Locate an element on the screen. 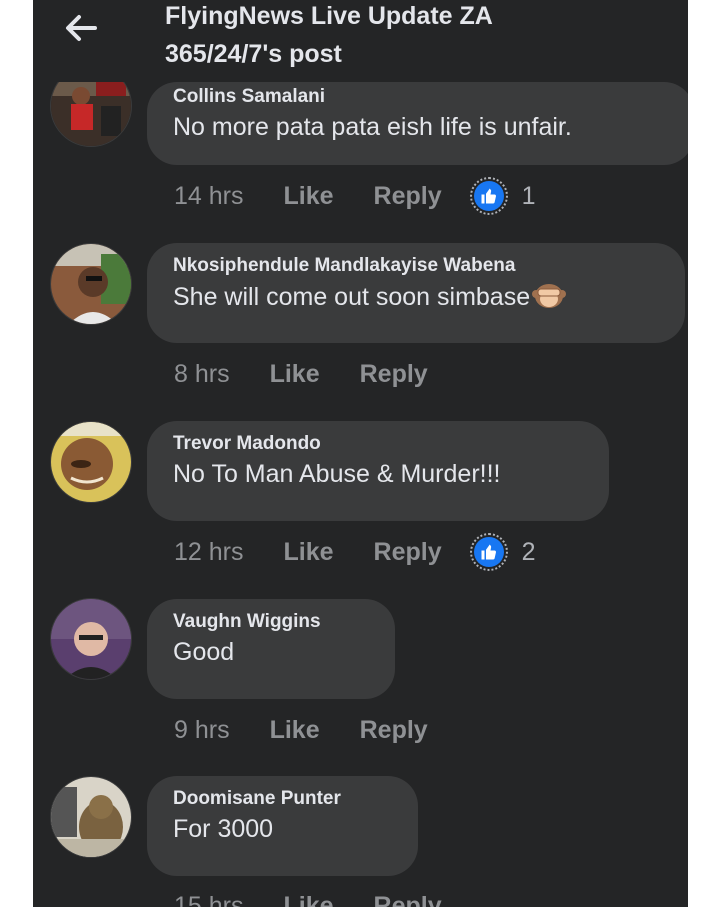 The width and height of the screenshot is (720, 907). comment-author: Collins Samalani is located at coordinates (420, 97).